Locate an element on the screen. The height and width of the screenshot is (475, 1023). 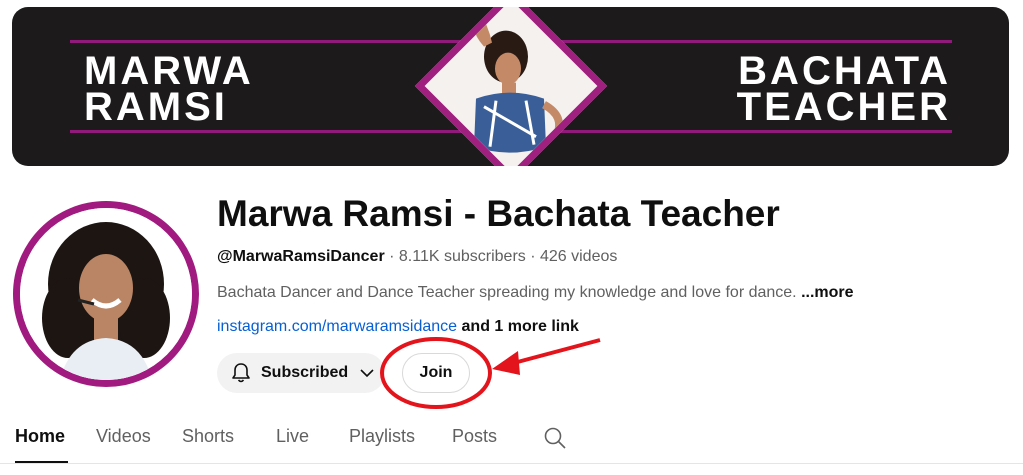
avatar-photo is located at coordinates (106, 294).